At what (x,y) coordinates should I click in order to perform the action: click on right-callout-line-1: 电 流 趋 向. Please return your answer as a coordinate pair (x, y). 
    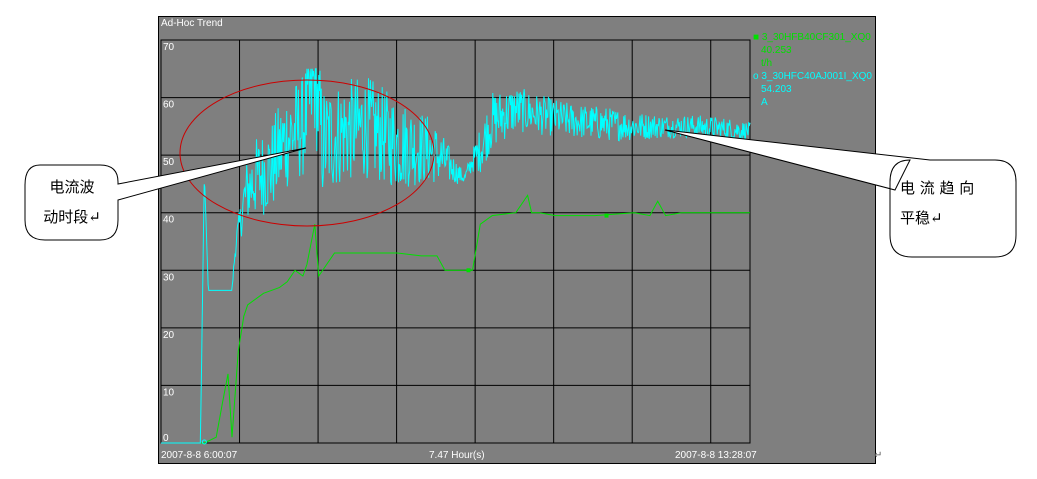
    Looking at the image, I should click on (937, 188).